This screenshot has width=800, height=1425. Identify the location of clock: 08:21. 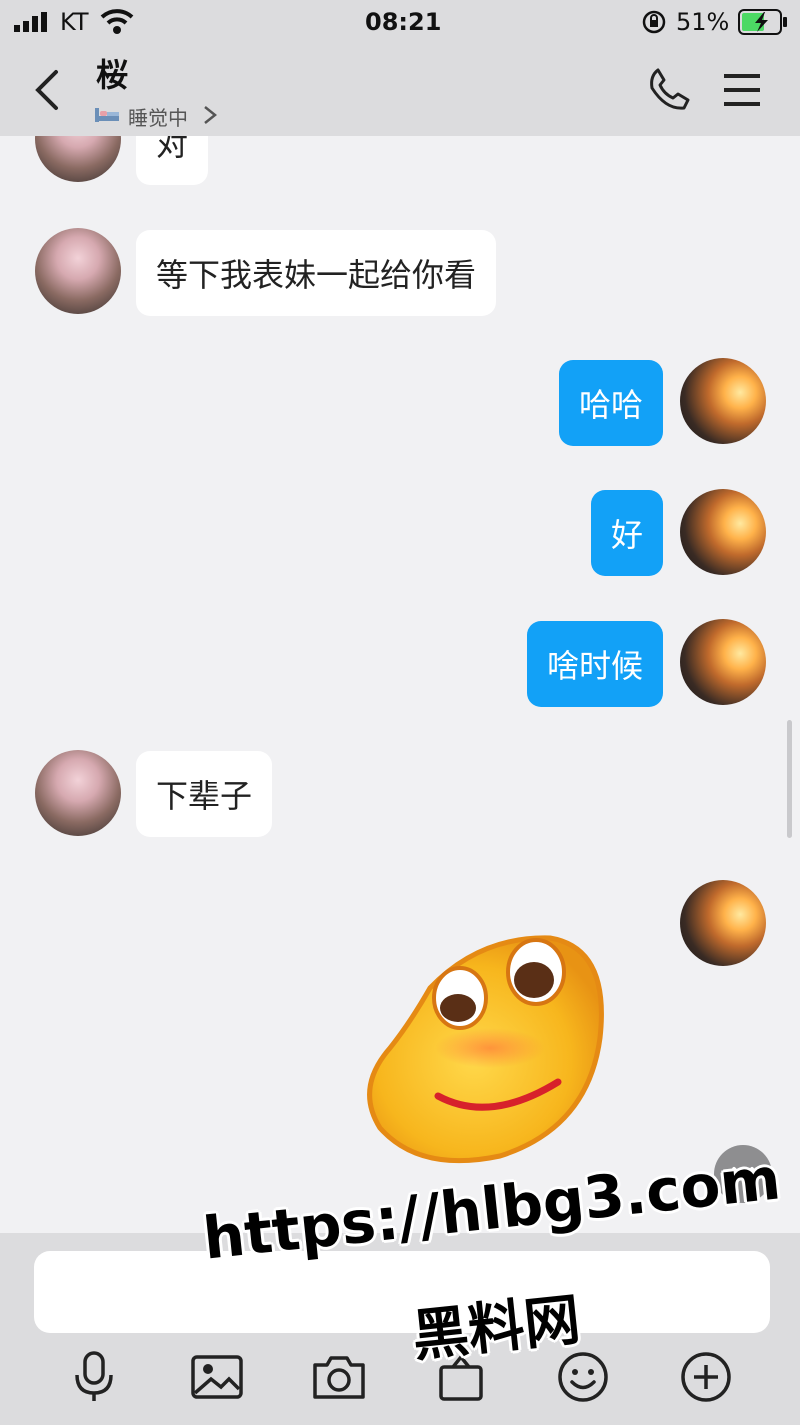
(403, 22).